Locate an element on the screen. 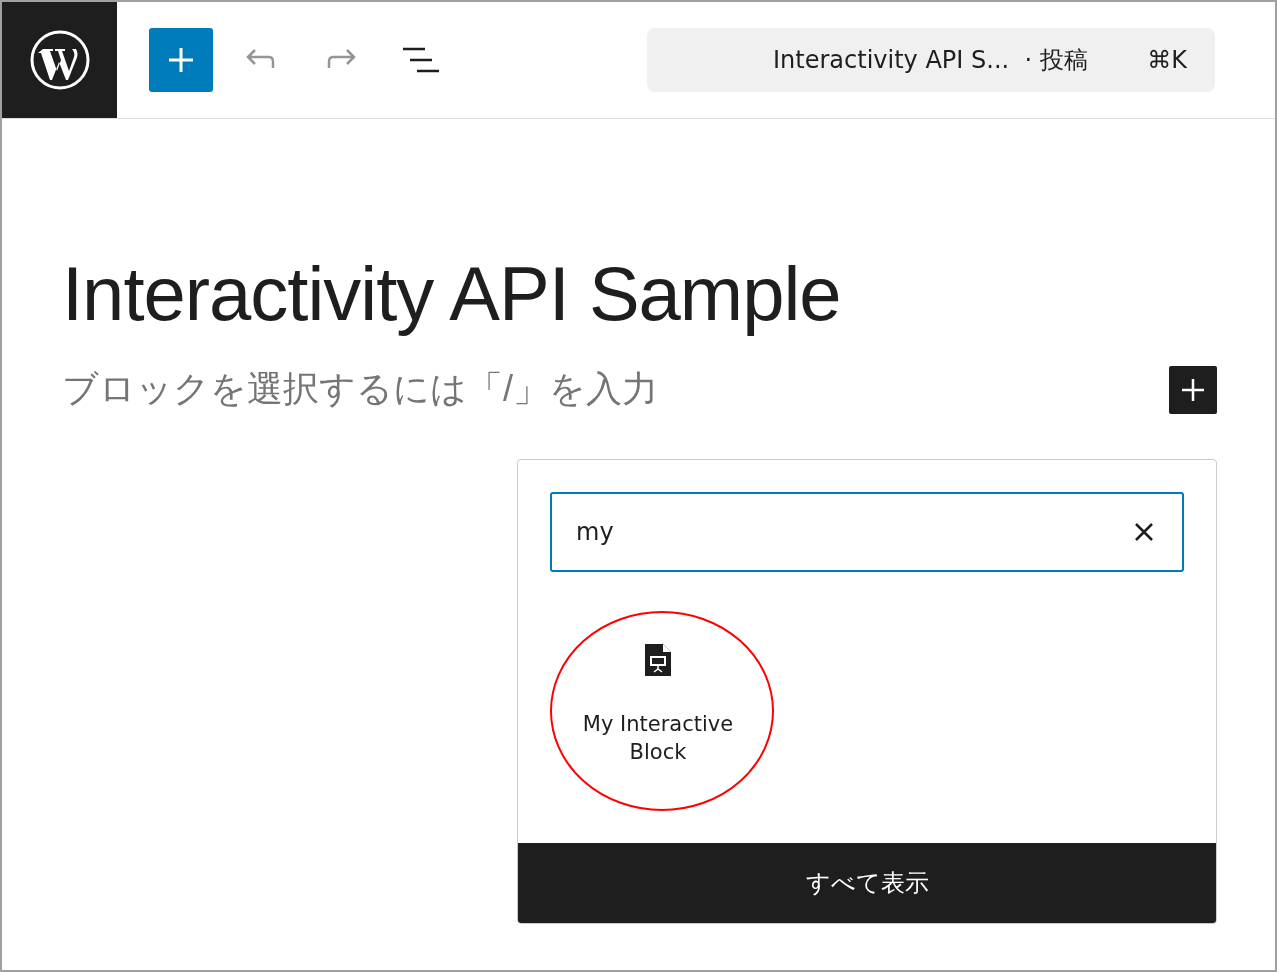 This screenshot has width=1277, height=972. add-block-button is located at coordinates (1193, 389).